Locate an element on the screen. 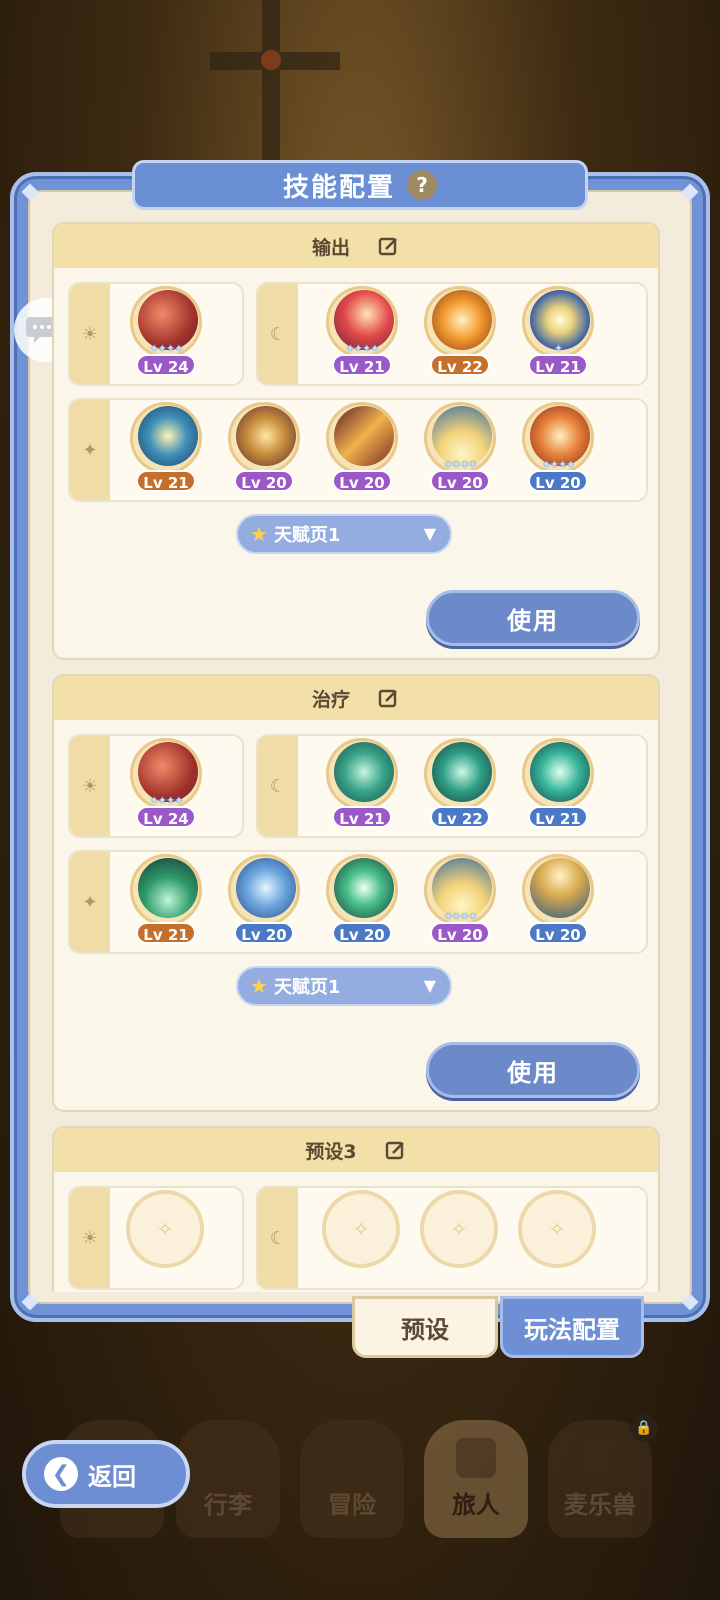 This screenshot has height=1600, width=720. nav-item-adventure: 冒险 is located at coordinates (352, 1479).